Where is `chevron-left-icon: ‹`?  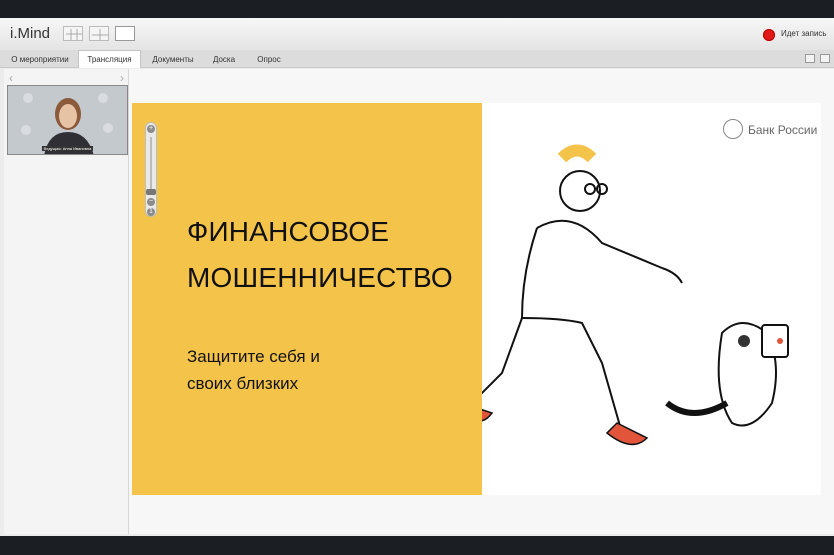
chevron-left-icon: ‹ is located at coordinates (11, 78).